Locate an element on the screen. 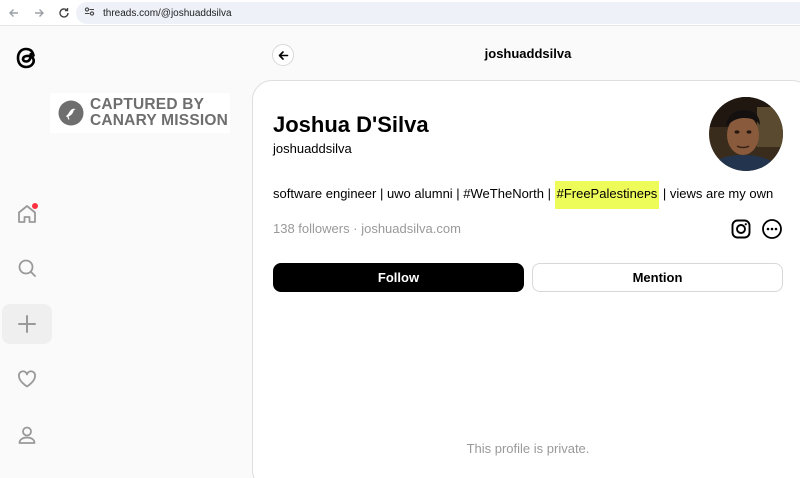 The height and width of the screenshot is (478, 800). heart-icon is located at coordinates (27, 379).